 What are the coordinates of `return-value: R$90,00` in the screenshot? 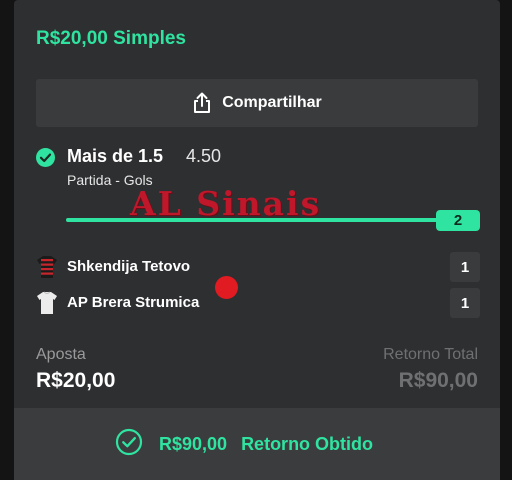 It's located at (438, 380).